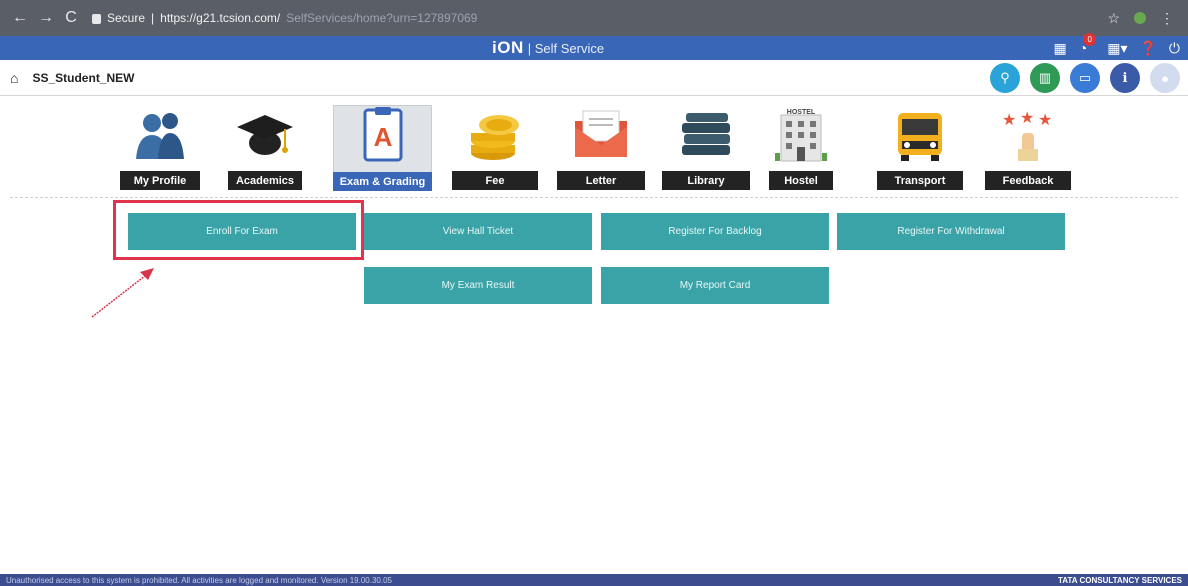 The height and width of the screenshot is (586, 1188). Describe the element at coordinates (1174, 48) in the screenshot. I see `power-icon: ⏻` at that location.